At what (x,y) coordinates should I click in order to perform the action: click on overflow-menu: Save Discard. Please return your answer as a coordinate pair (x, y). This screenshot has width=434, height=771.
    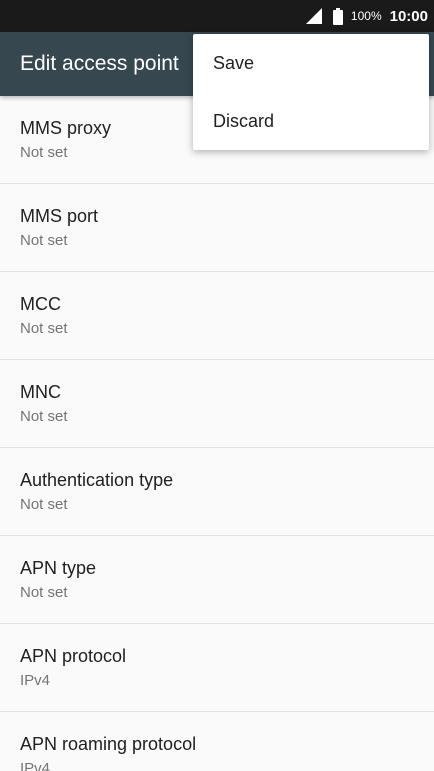
    Looking at the image, I should click on (311, 92).